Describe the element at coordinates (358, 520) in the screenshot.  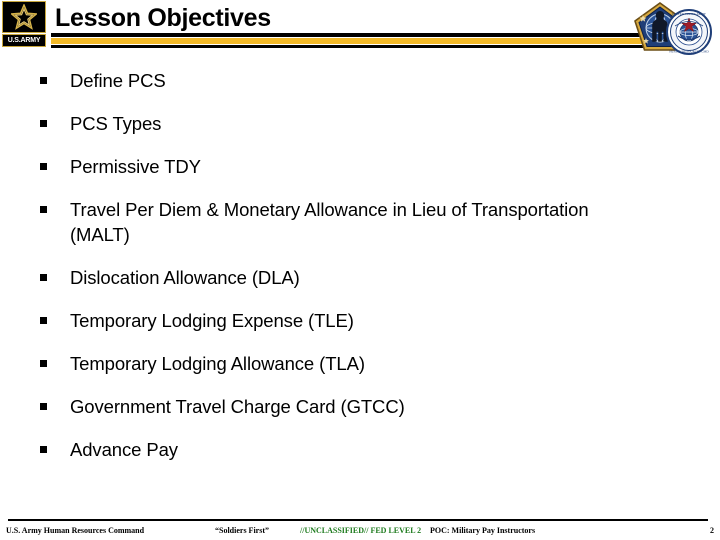
I see `footer-divider` at that location.